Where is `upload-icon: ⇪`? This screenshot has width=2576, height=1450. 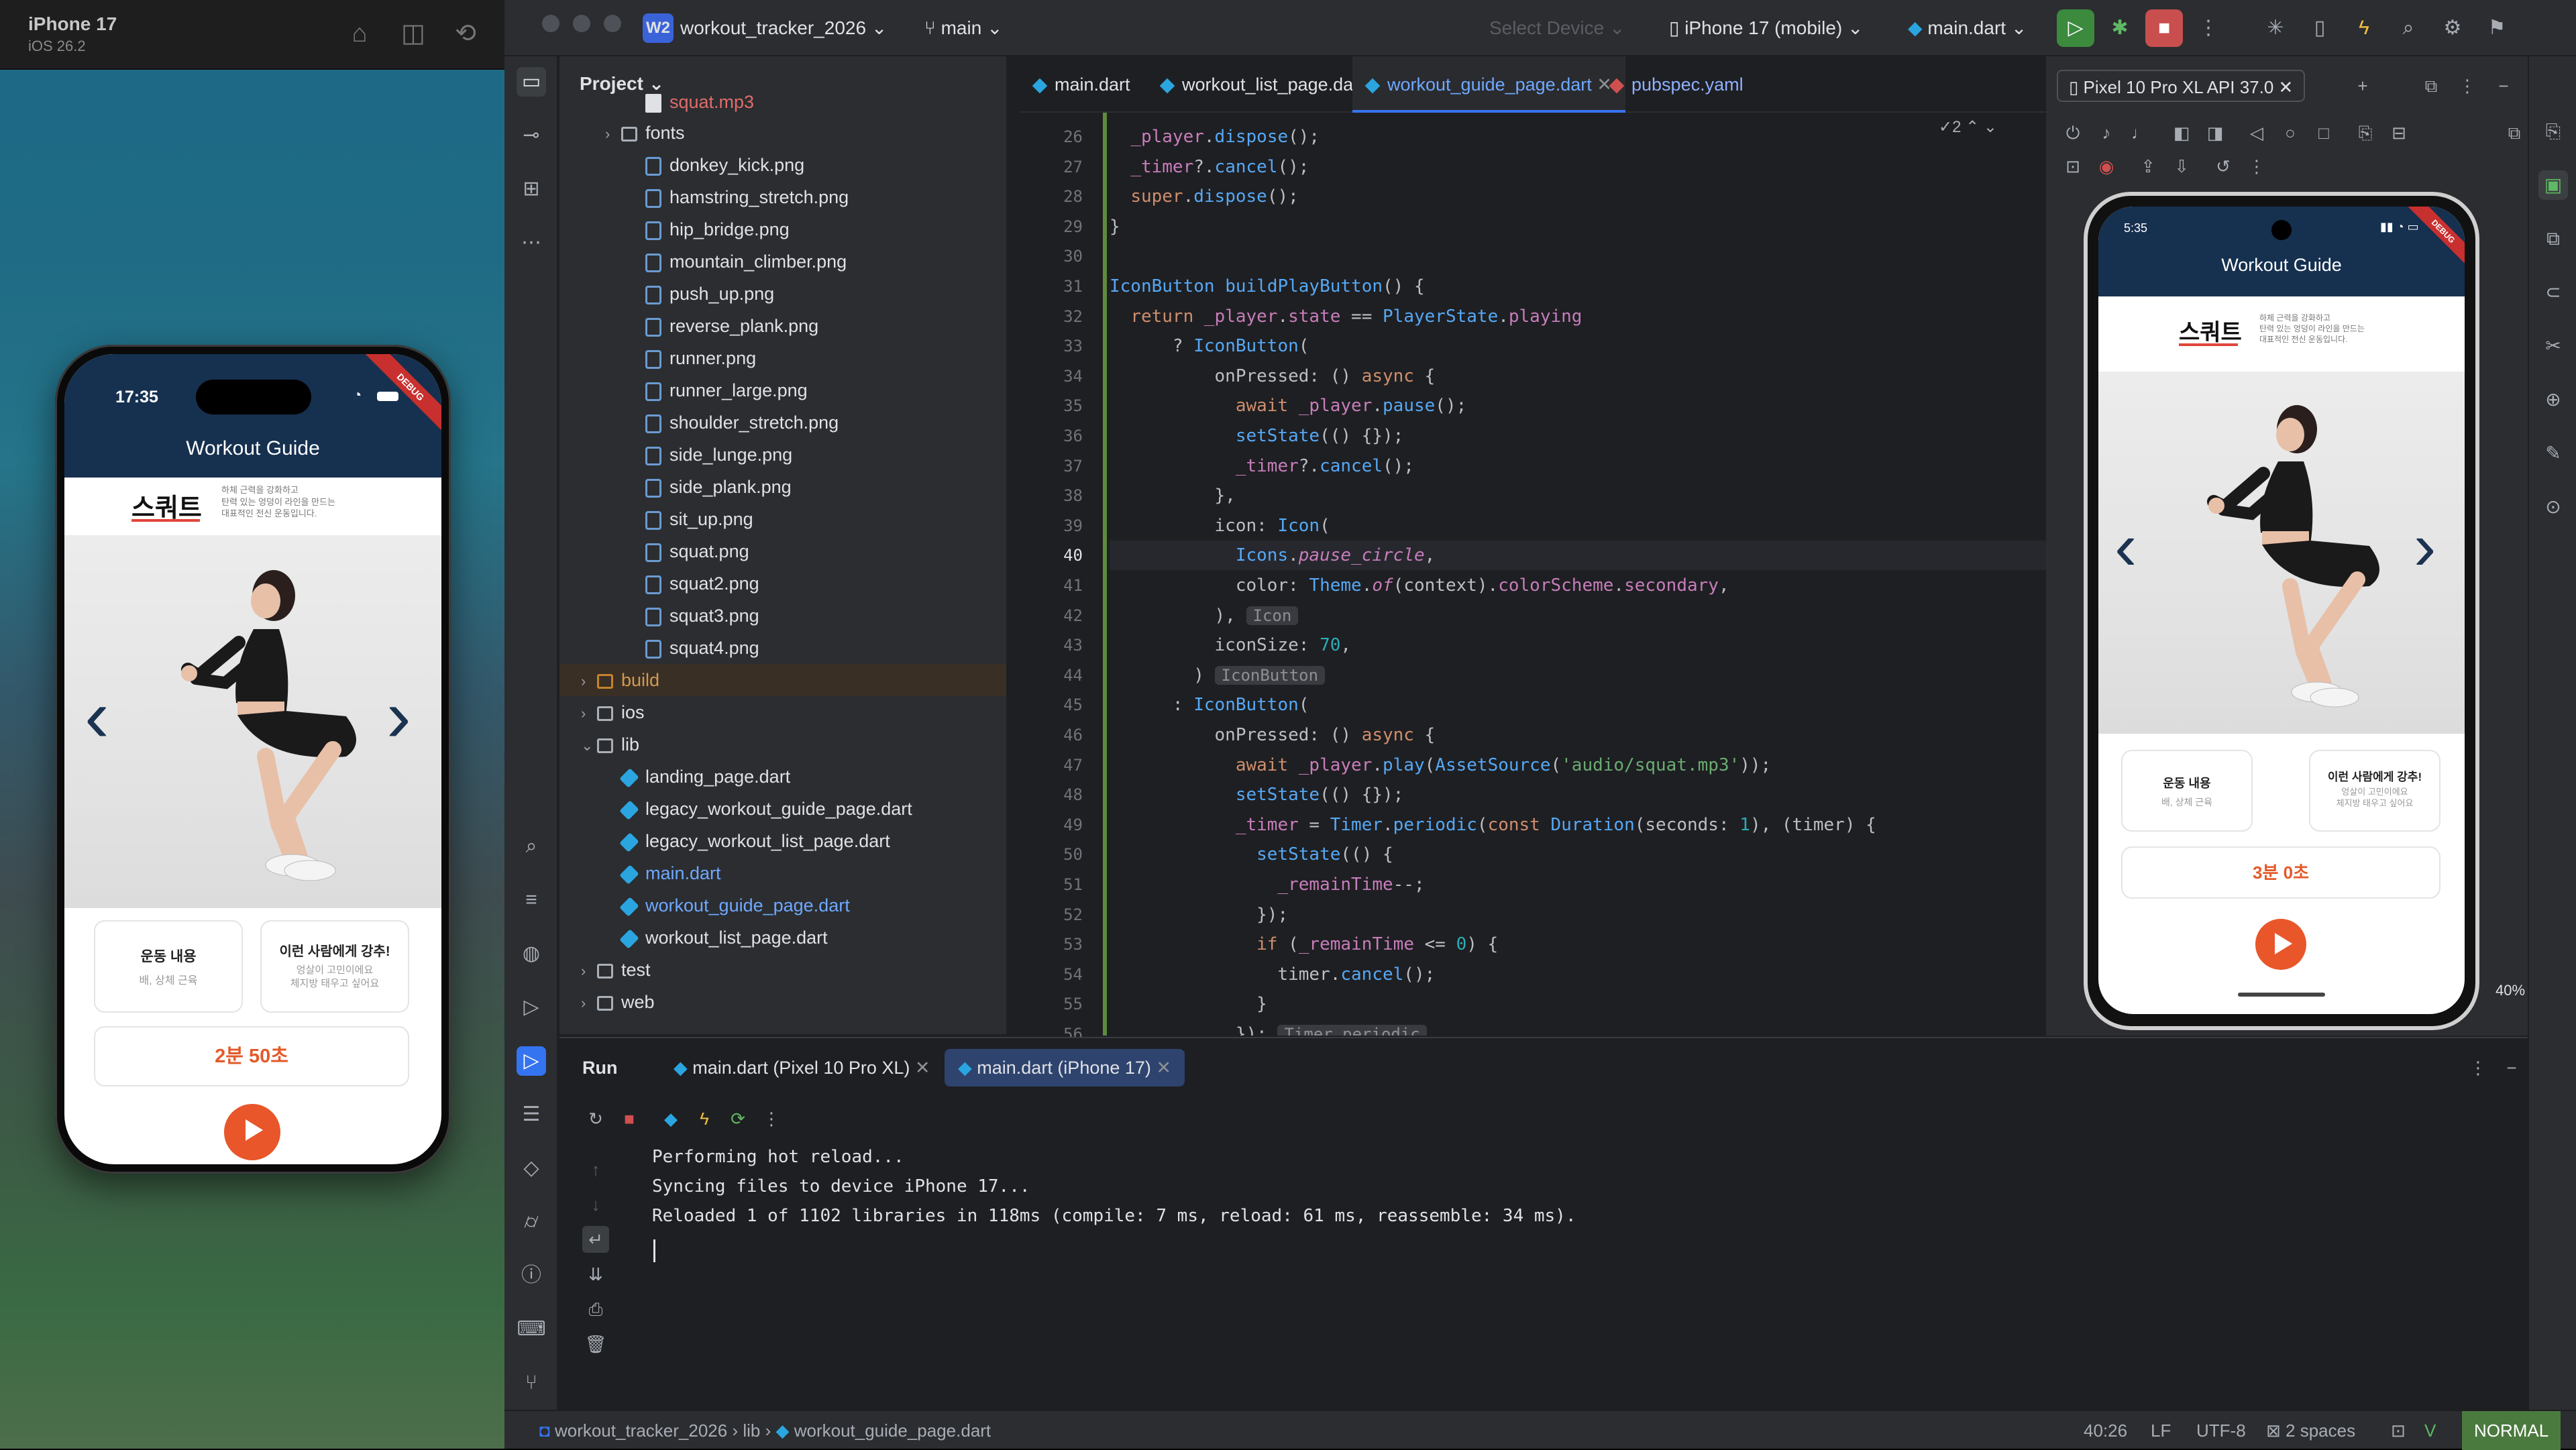 upload-icon: ⇪ is located at coordinates (2148, 166).